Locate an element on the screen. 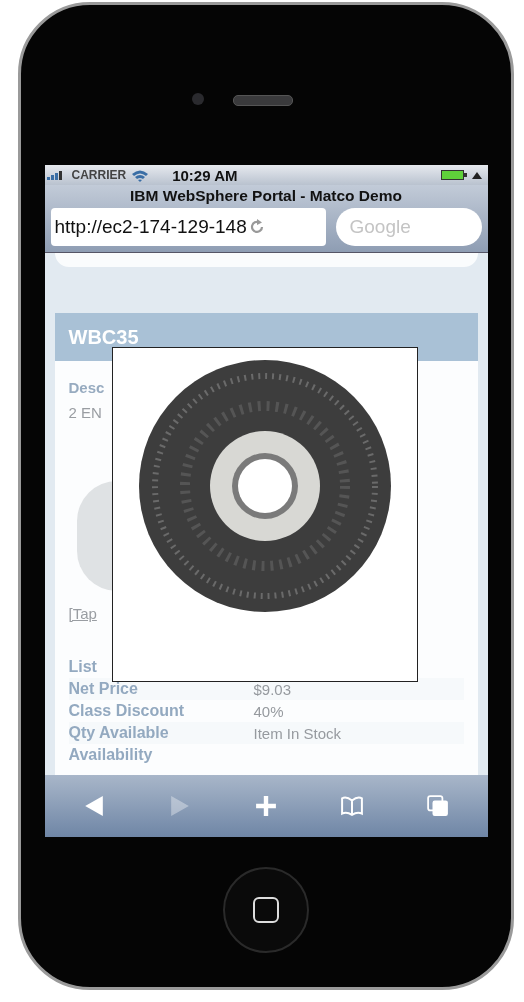  address-field: http://ec2-174-129-148 is located at coordinates (188, 227).